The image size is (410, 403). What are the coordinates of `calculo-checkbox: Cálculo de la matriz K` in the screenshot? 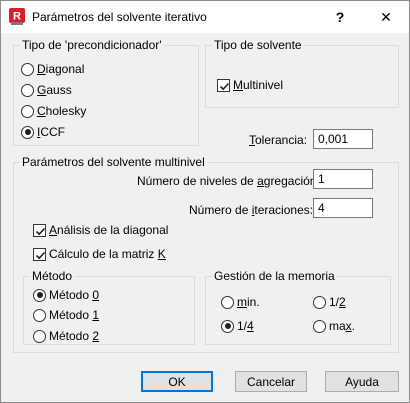 It's located at (99, 254).